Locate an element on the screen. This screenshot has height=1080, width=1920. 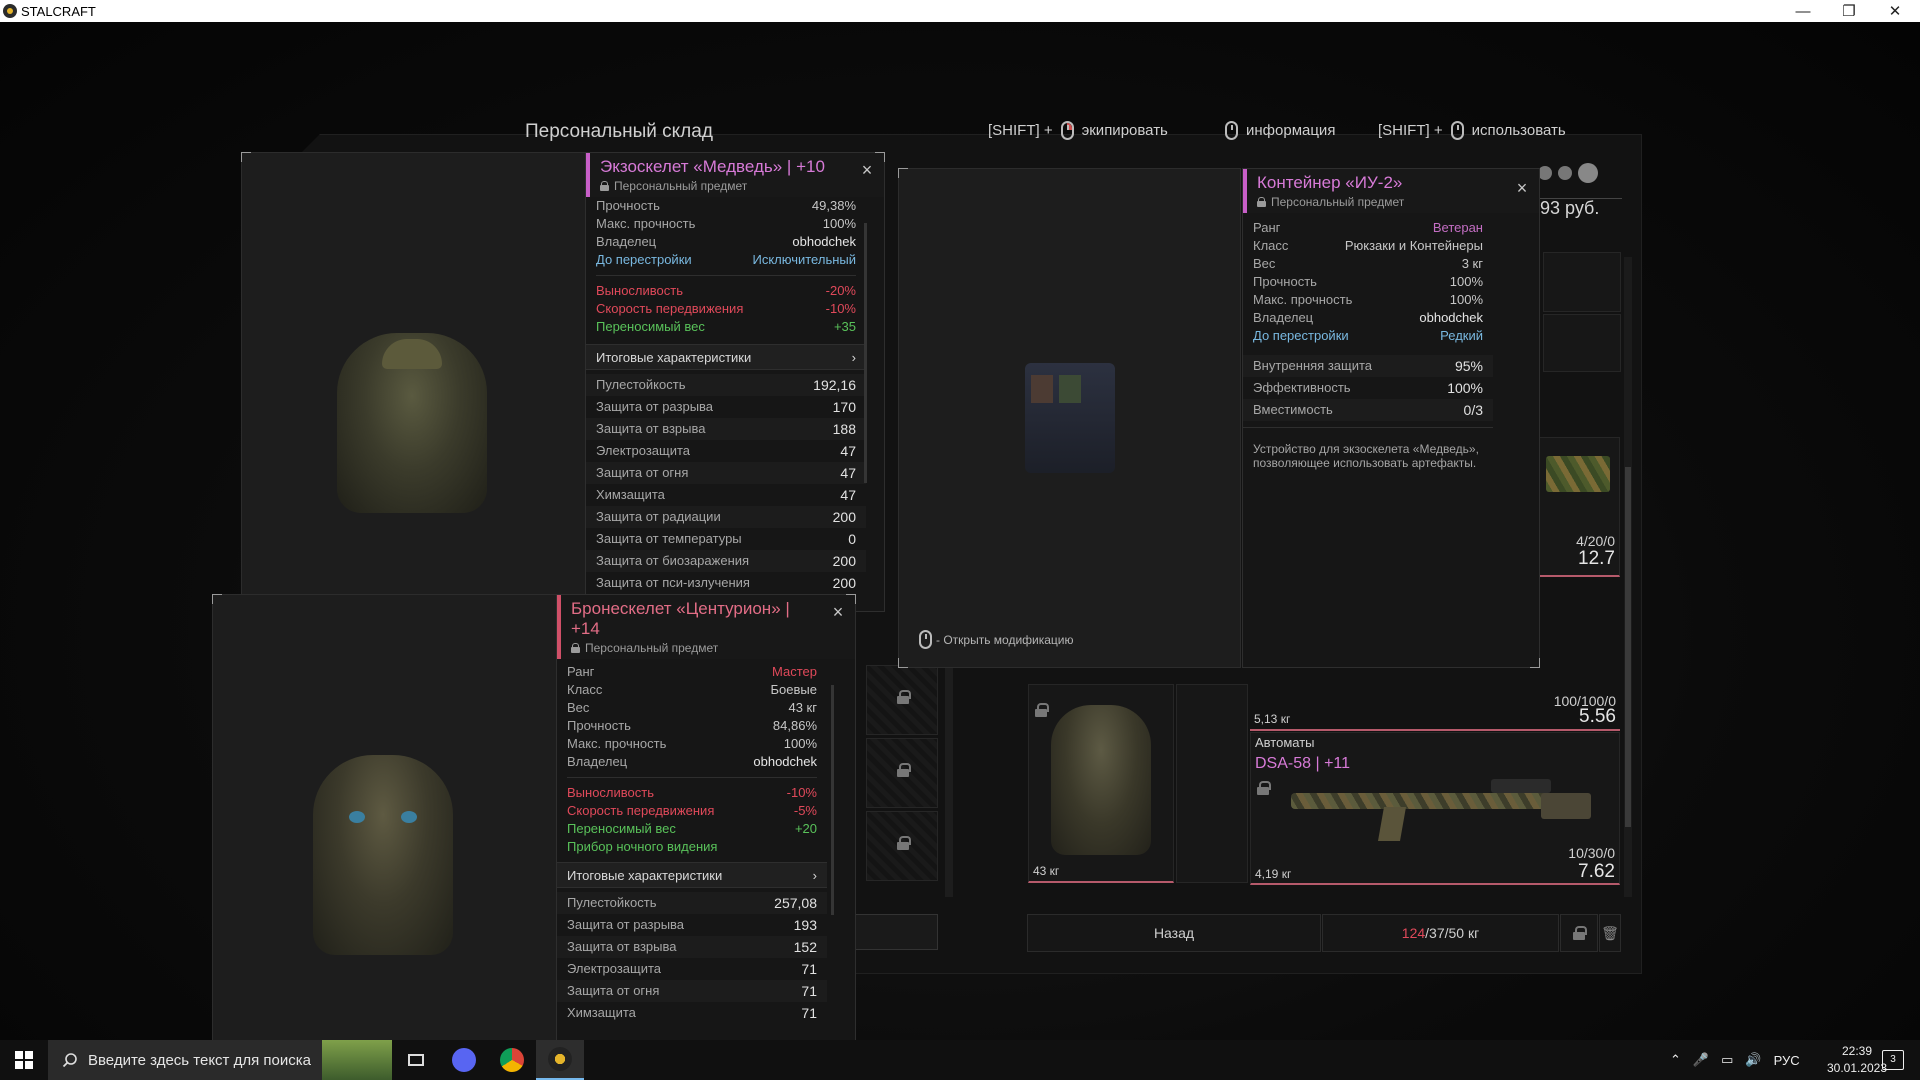
stat-key: Эффективность is located at coordinates (1302, 387).